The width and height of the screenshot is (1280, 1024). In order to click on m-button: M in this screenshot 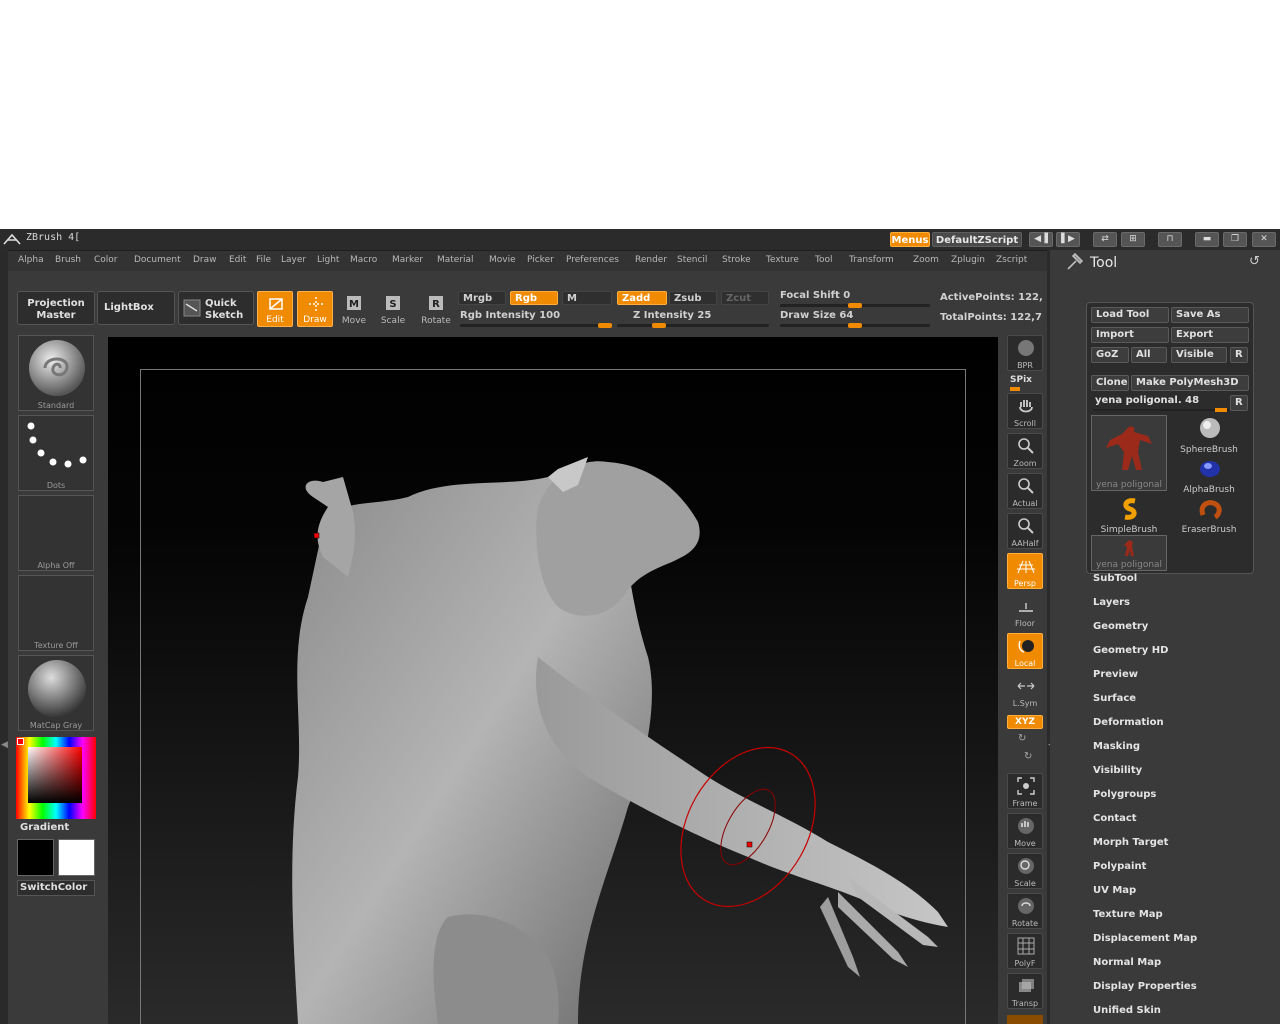, I will do `click(587, 298)`.